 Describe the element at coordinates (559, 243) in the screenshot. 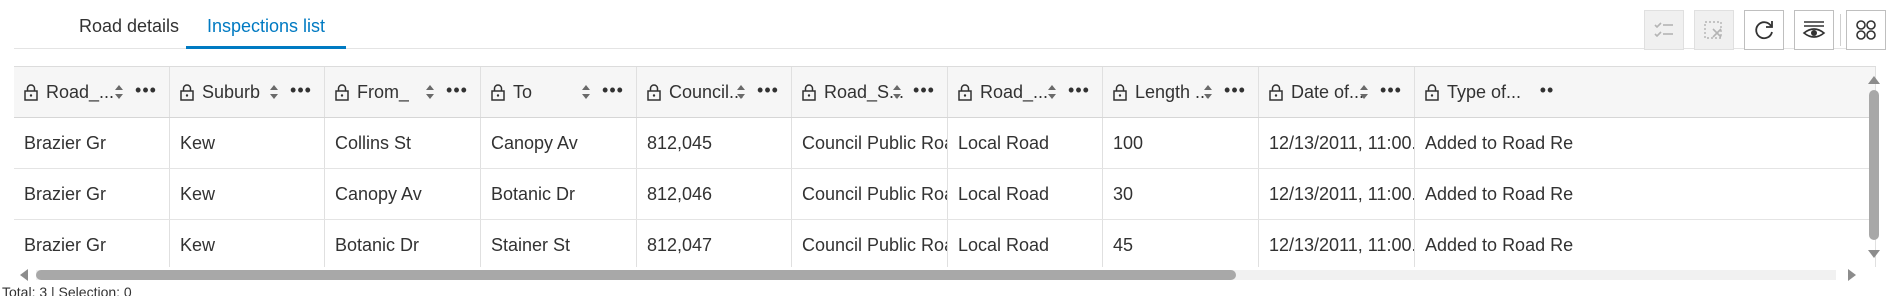

I see `table-cell: Stainer St` at that location.